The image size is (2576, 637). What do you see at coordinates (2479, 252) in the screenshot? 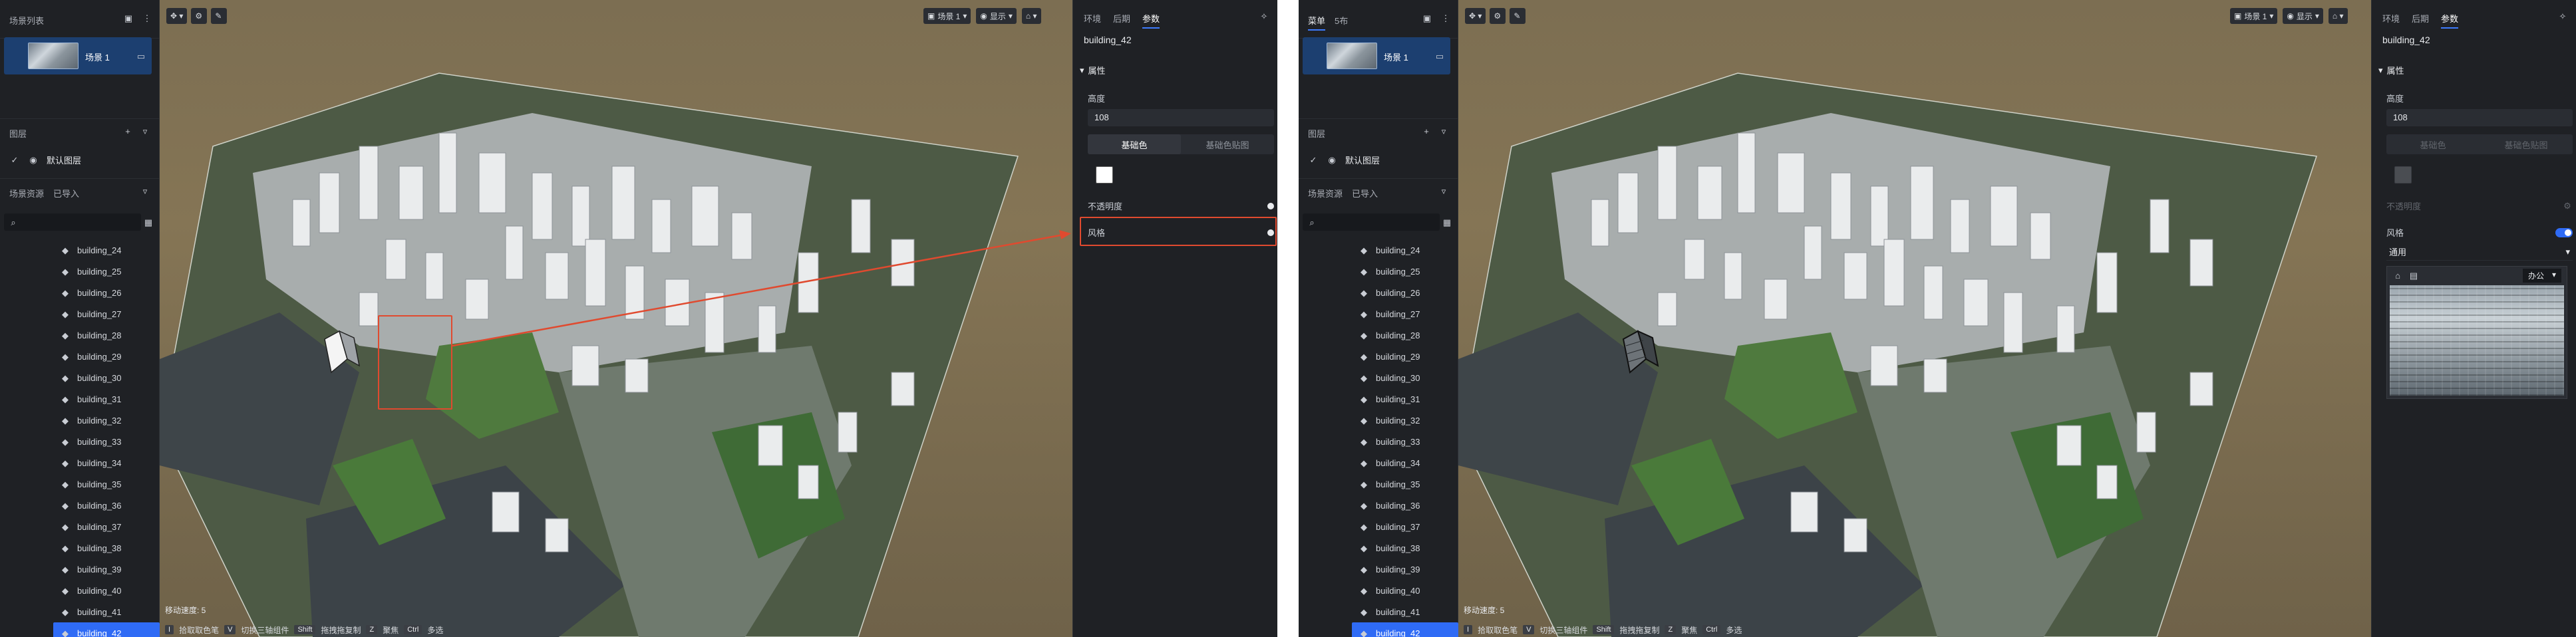
I see `style-select: 通用 ▾` at bounding box center [2479, 252].